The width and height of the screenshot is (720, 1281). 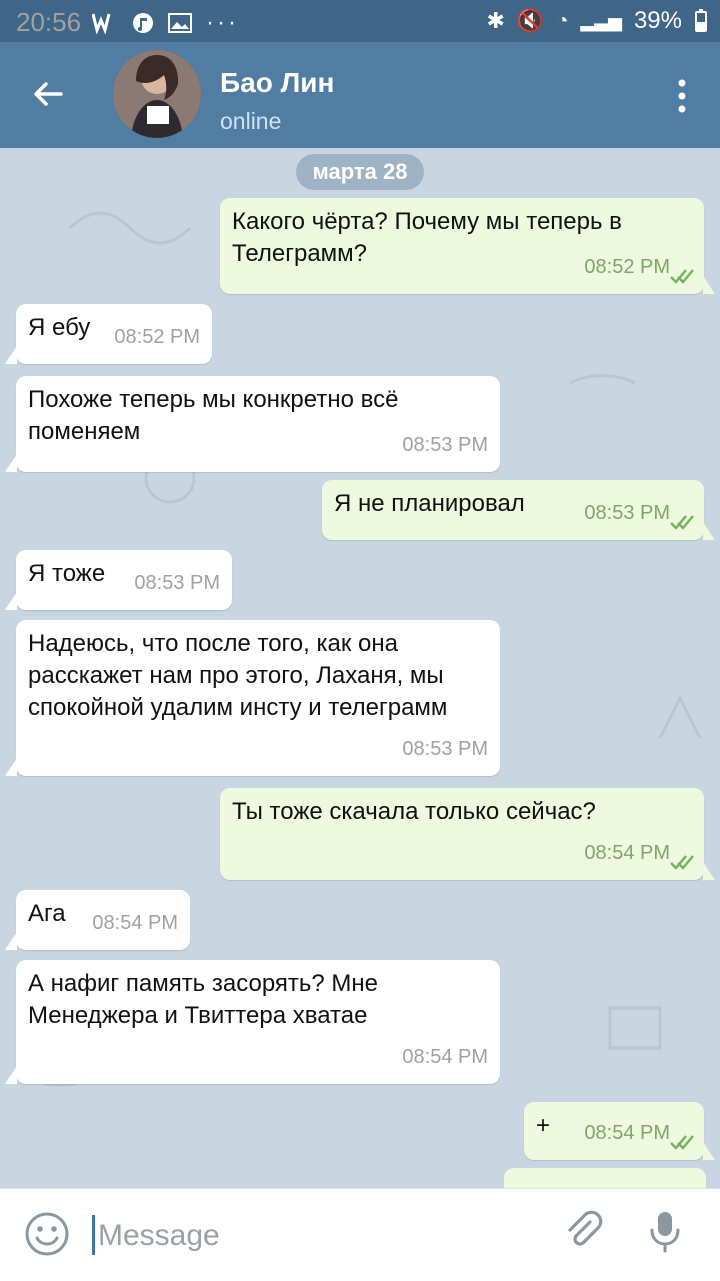 What do you see at coordinates (251, 121) in the screenshot?
I see `contact-status: online` at bounding box center [251, 121].